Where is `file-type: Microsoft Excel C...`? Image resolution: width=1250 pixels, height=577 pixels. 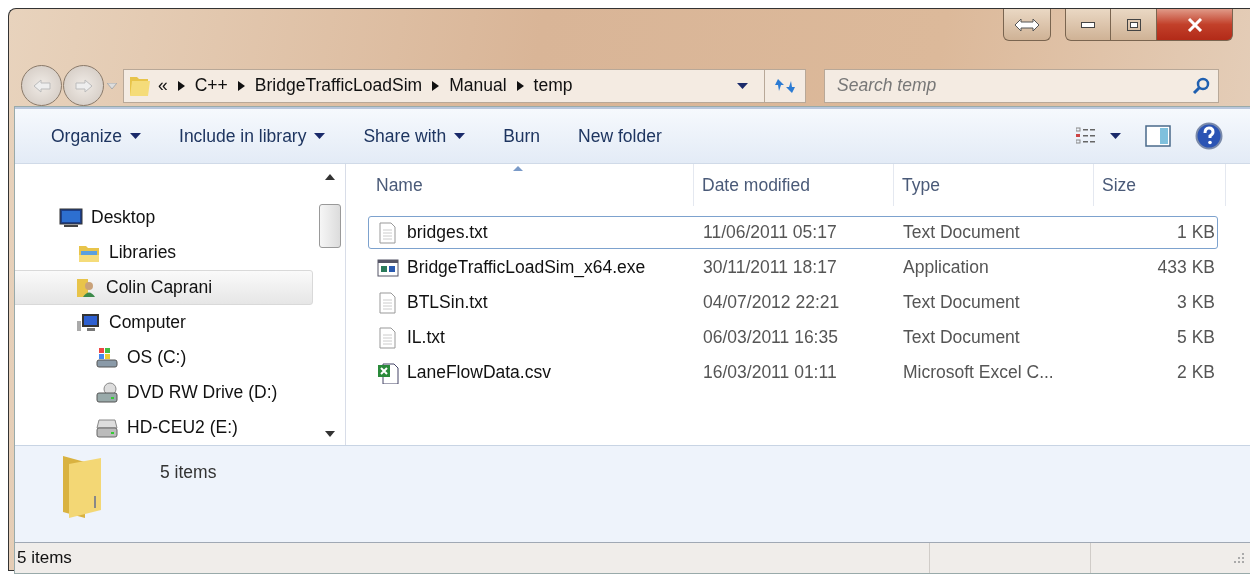 file-type: Microsoft Excel C... is located at coordinates (978, 372).